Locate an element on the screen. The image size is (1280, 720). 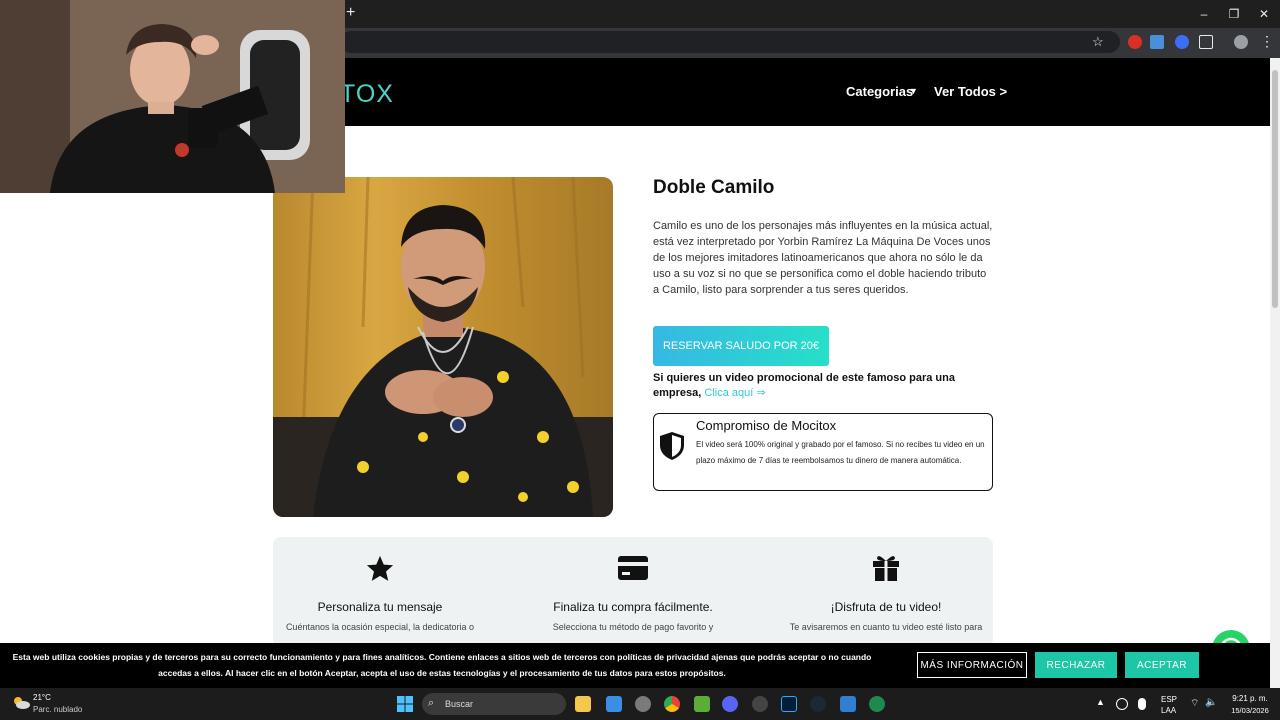
network-icon: ⌔ is located at coordinates (1194, 703).